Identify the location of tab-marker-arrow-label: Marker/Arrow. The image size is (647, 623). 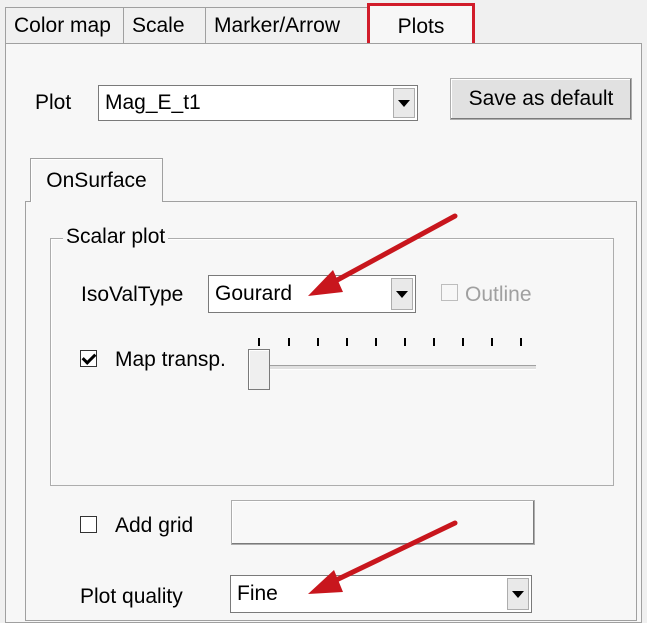
(277, 25).